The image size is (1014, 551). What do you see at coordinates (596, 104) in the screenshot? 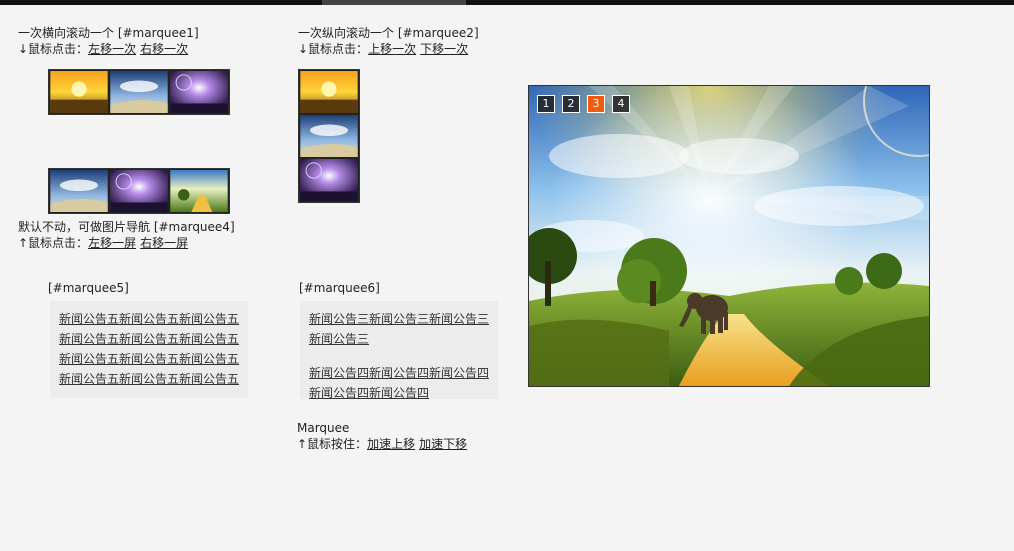
I see `slide-page-3: 3` at bounding box center [596, 104].